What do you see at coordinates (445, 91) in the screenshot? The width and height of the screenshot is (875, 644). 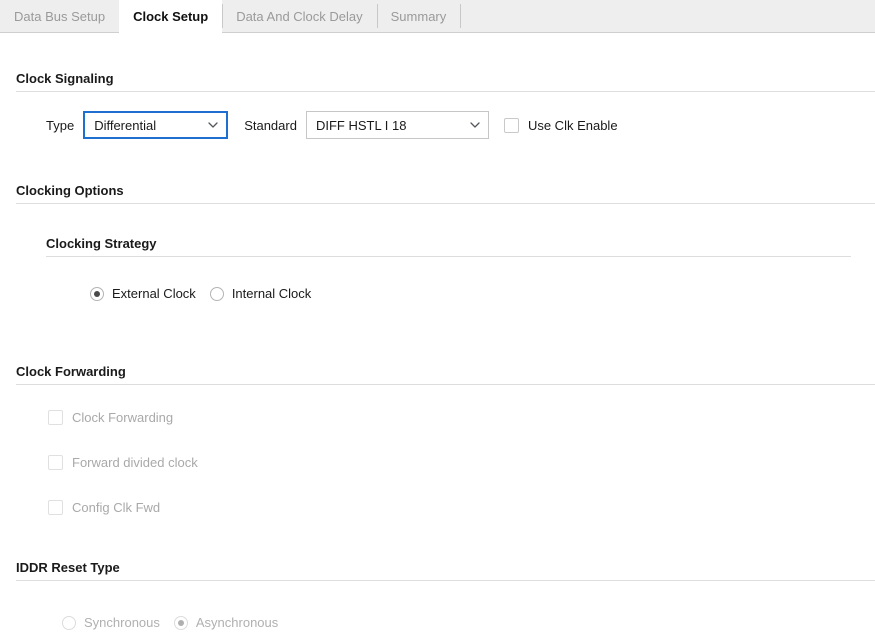 I see `section-rule-clock-signaling` at bounding box center [445, 91].